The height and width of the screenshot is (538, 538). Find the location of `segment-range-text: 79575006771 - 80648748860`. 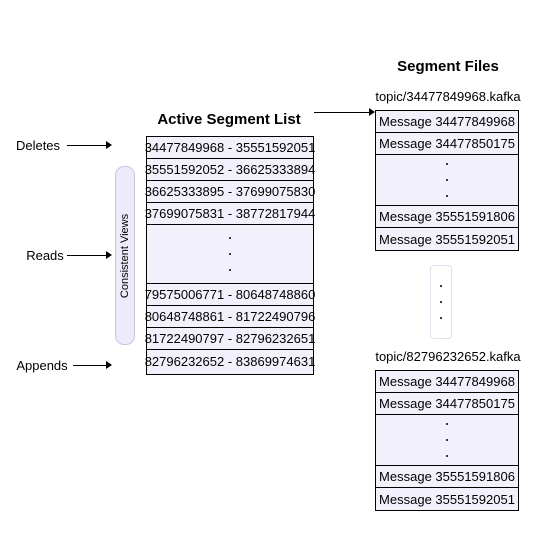

segment-range-text: 79575006771 - 80648748860 is located at coordinates (230, 294).